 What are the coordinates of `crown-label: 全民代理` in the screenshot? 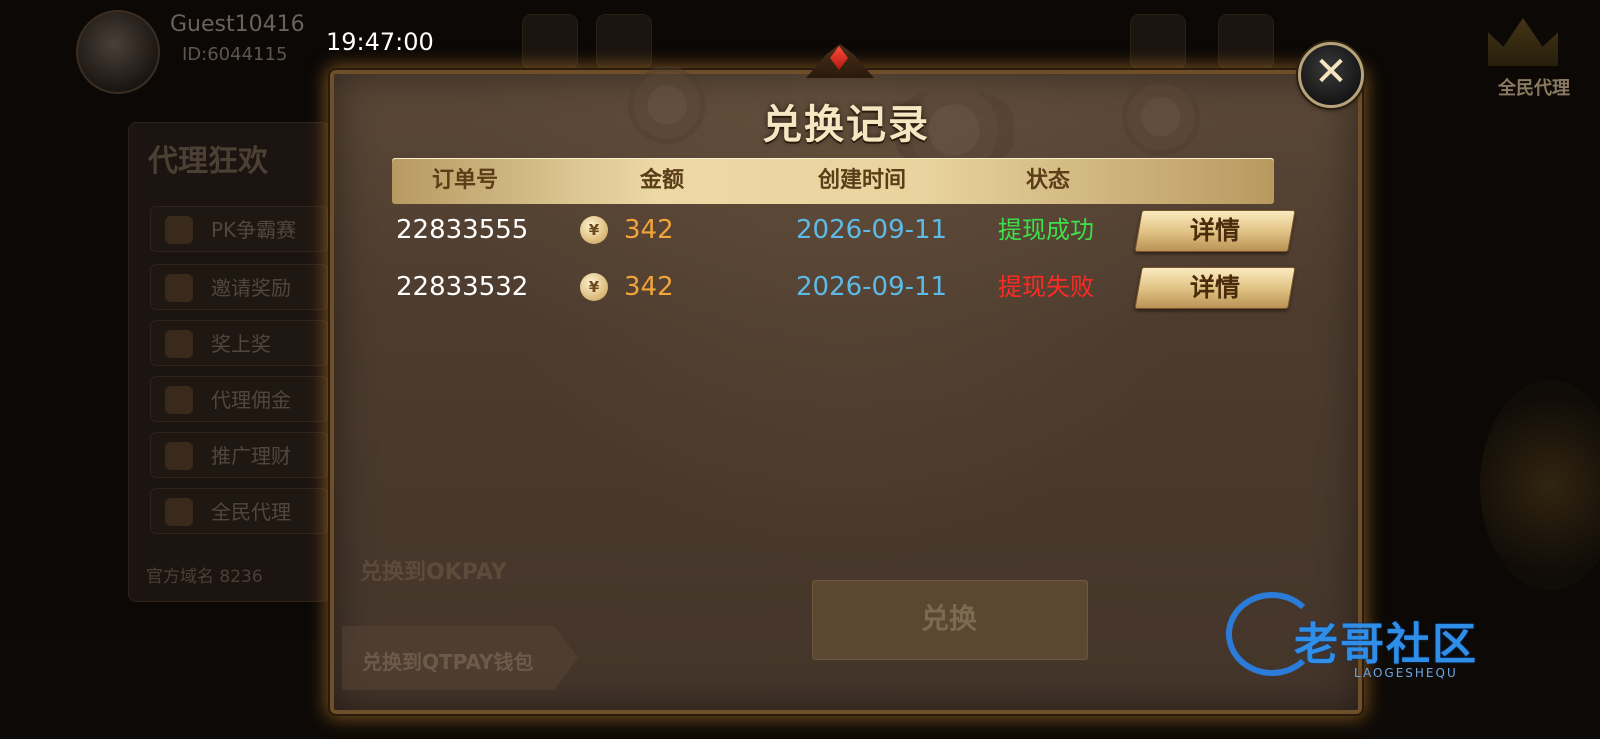 It's located at (1534, 88).